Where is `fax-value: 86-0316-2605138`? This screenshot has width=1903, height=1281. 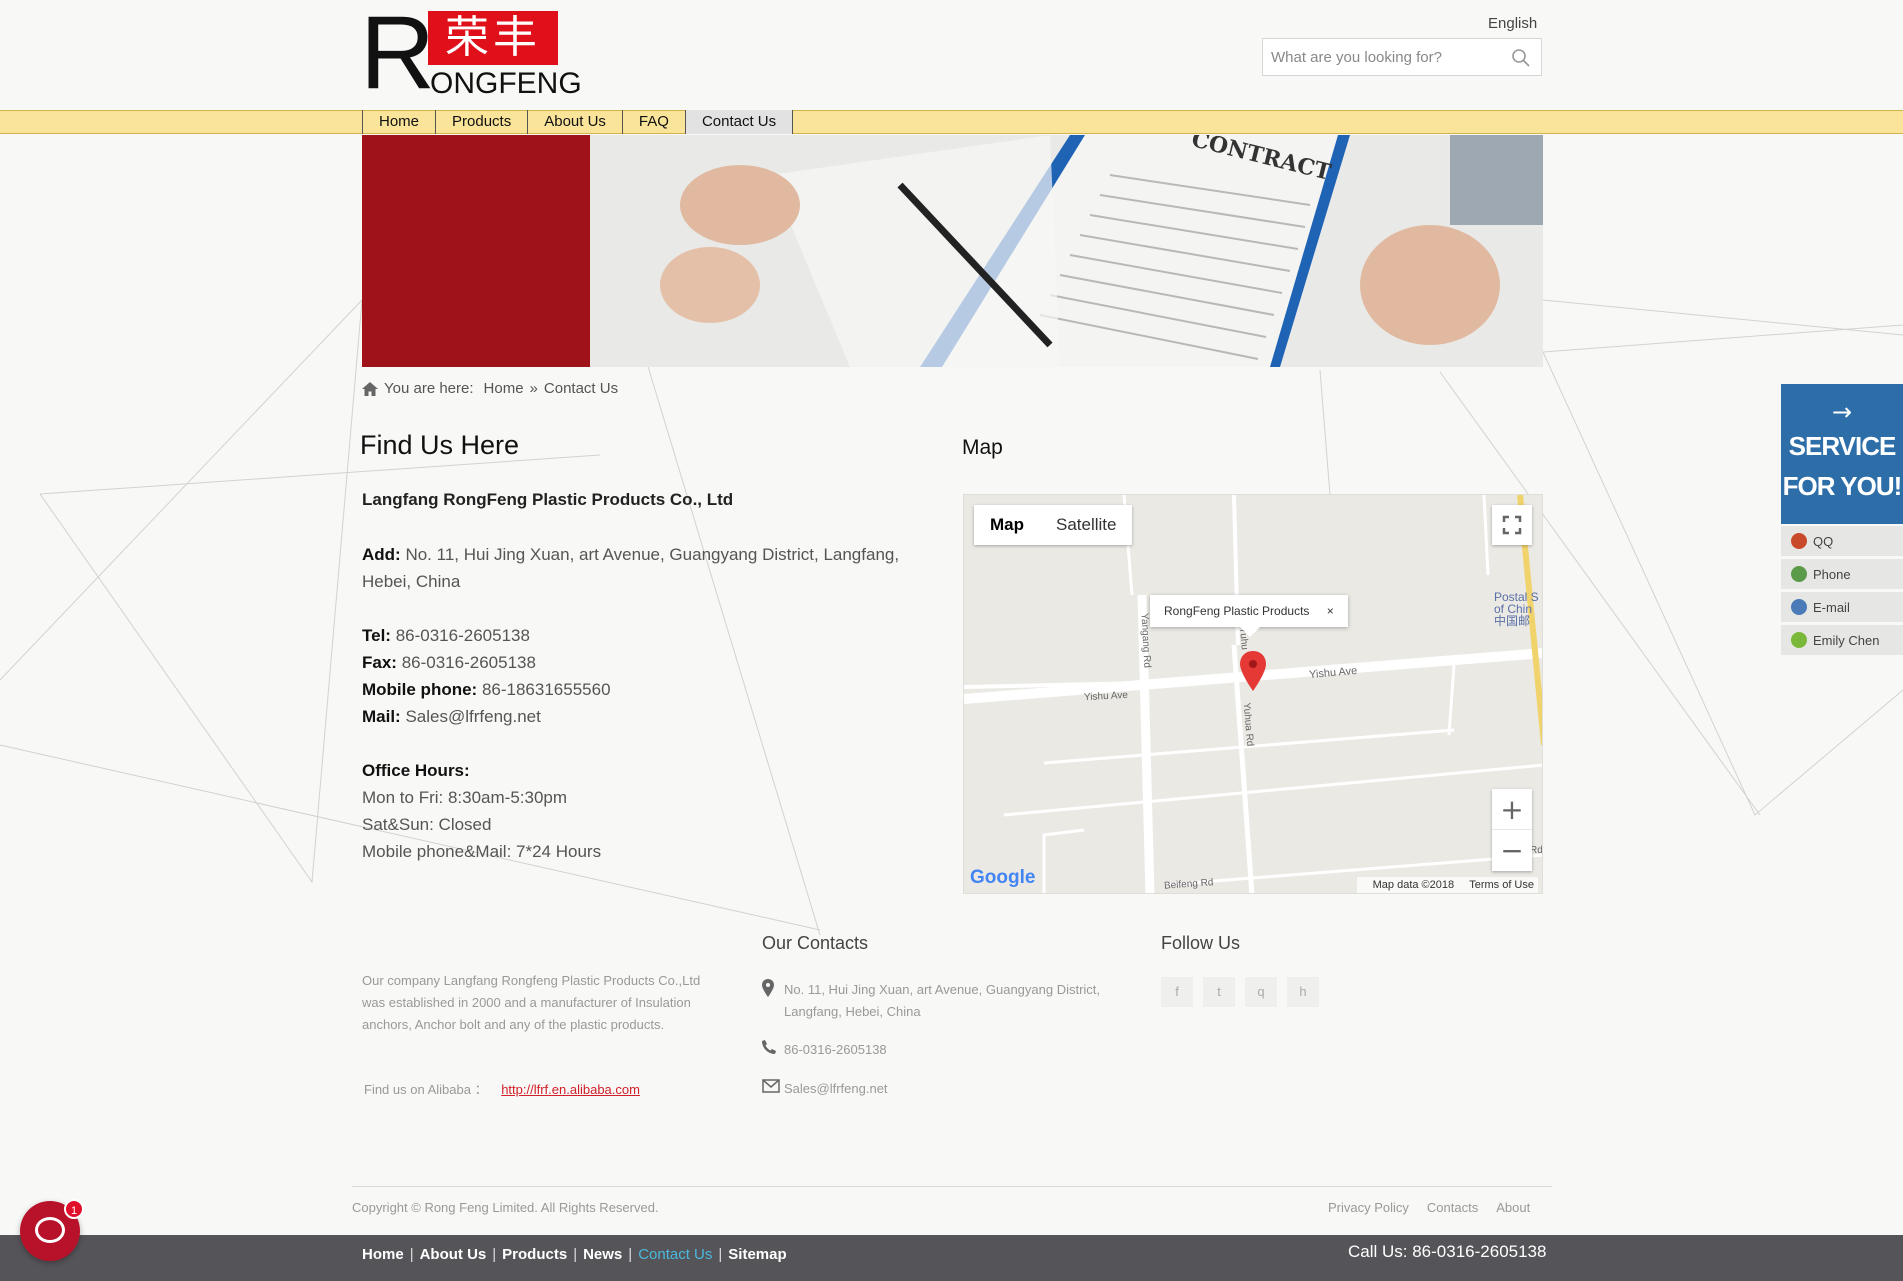 fax-value: 86-0316-2605138 is located at coordinates (468, 662).